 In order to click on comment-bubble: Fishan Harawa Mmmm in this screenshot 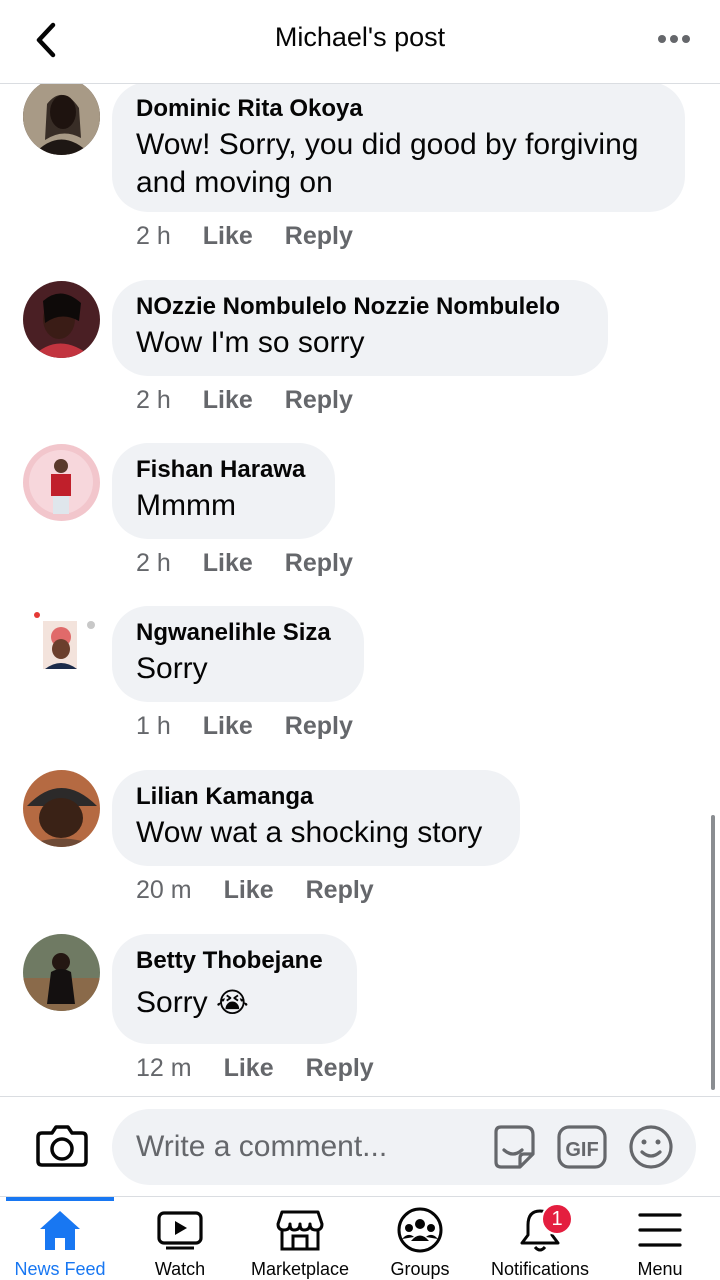, I will do `click(223, 491)`.